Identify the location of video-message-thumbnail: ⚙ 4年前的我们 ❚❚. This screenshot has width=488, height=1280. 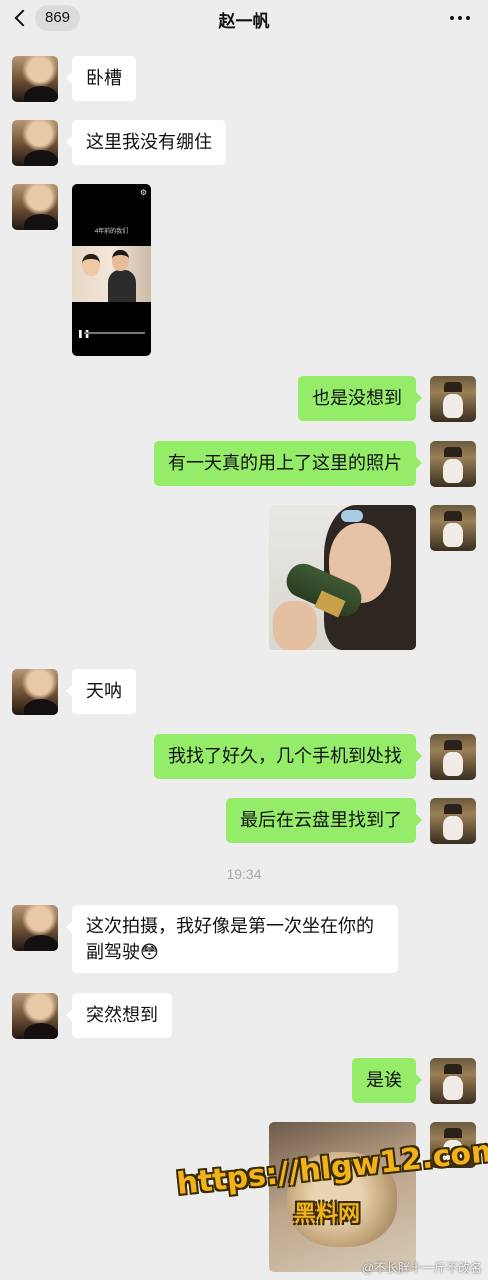
(111, 270).